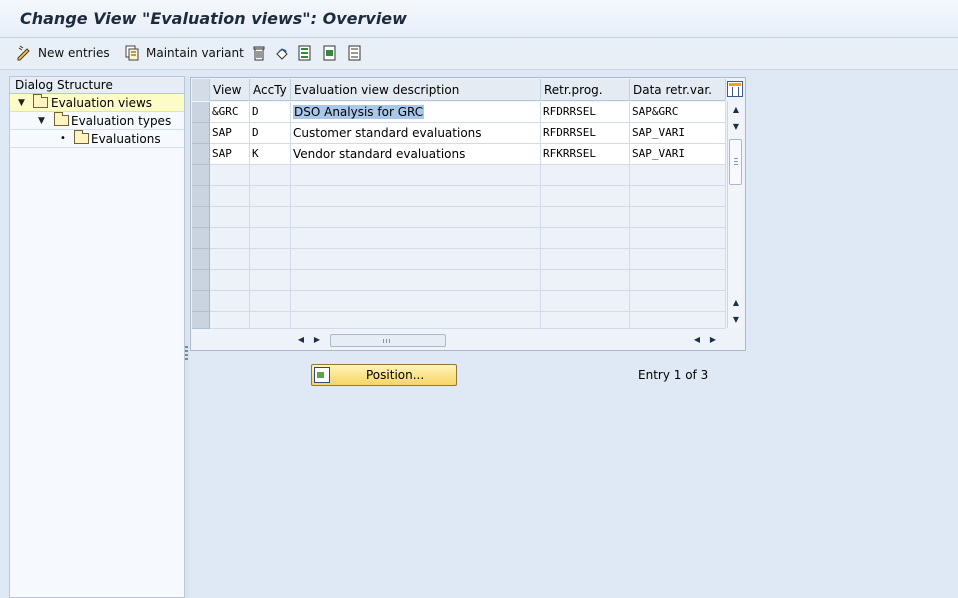  I want to click on cell-retr-prog: RFDRRSEL, so click(585, 133).